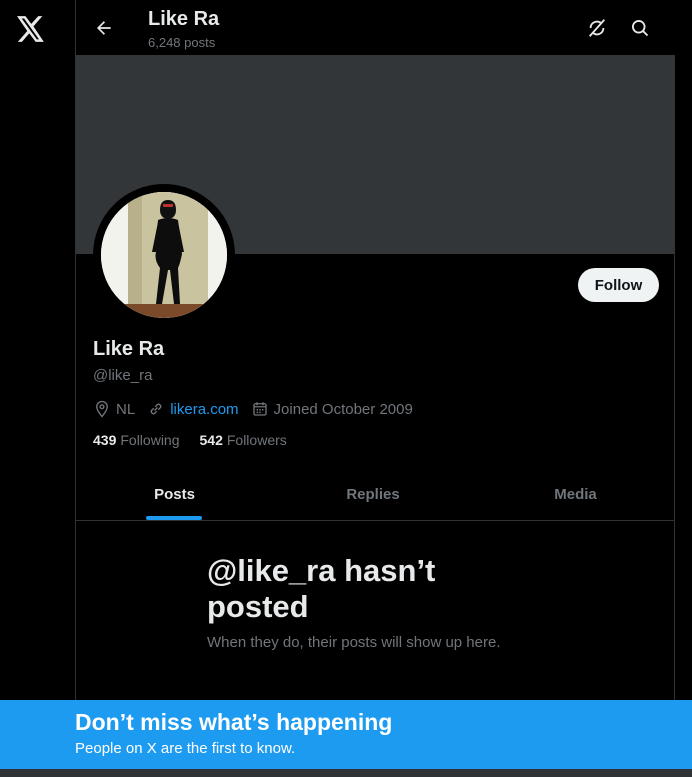  I want to click on profile-meta: NL likera.com Joined October 2009, so click(259, 409).